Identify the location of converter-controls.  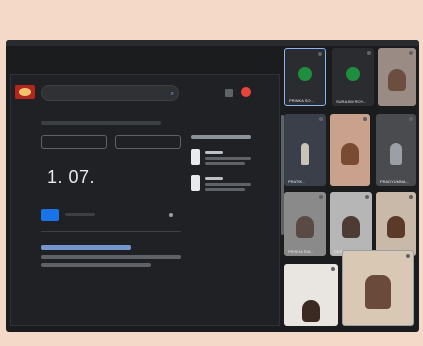
(111, 215).